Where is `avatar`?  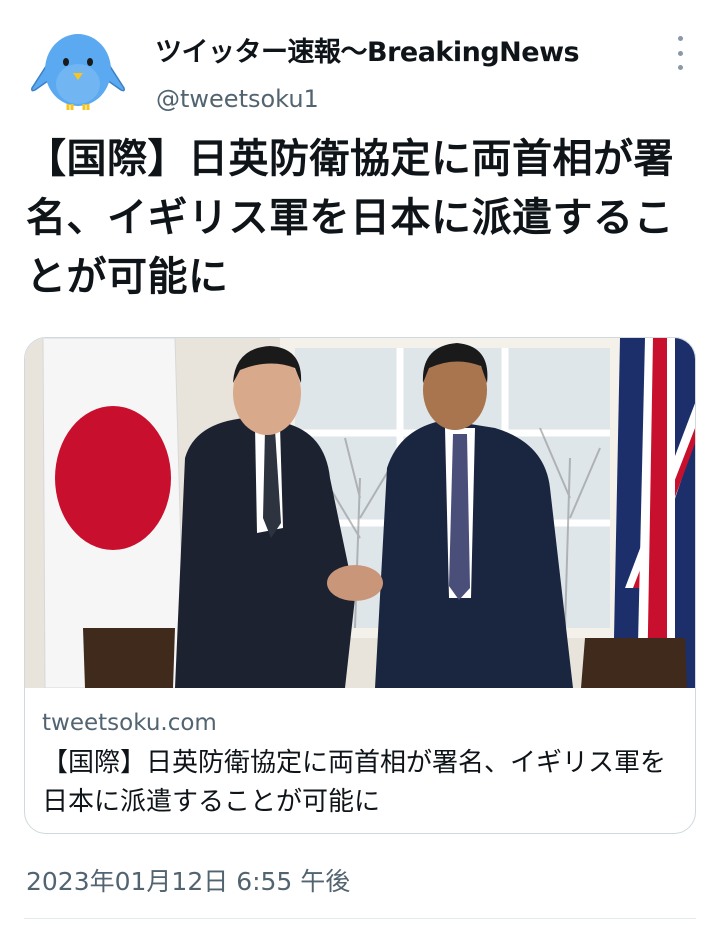
avatar is located at coordinates (78, 71).